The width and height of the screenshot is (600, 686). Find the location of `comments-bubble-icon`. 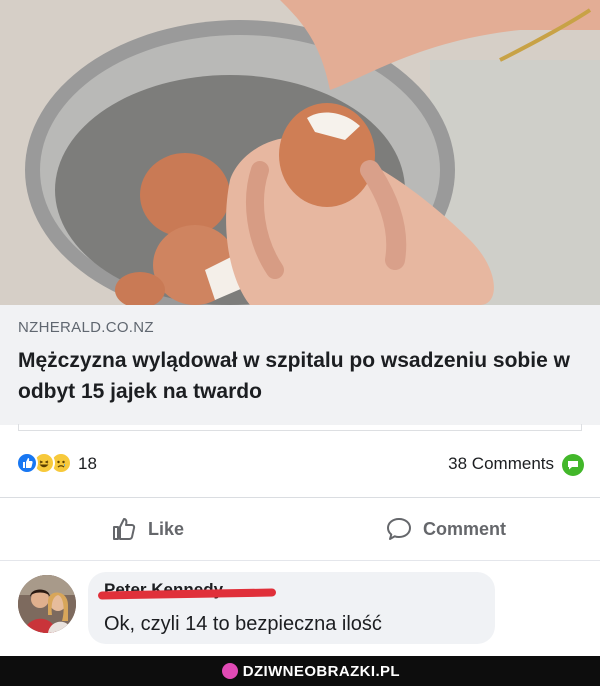

comments-bubble-icon is located at coordinates (573, 465).